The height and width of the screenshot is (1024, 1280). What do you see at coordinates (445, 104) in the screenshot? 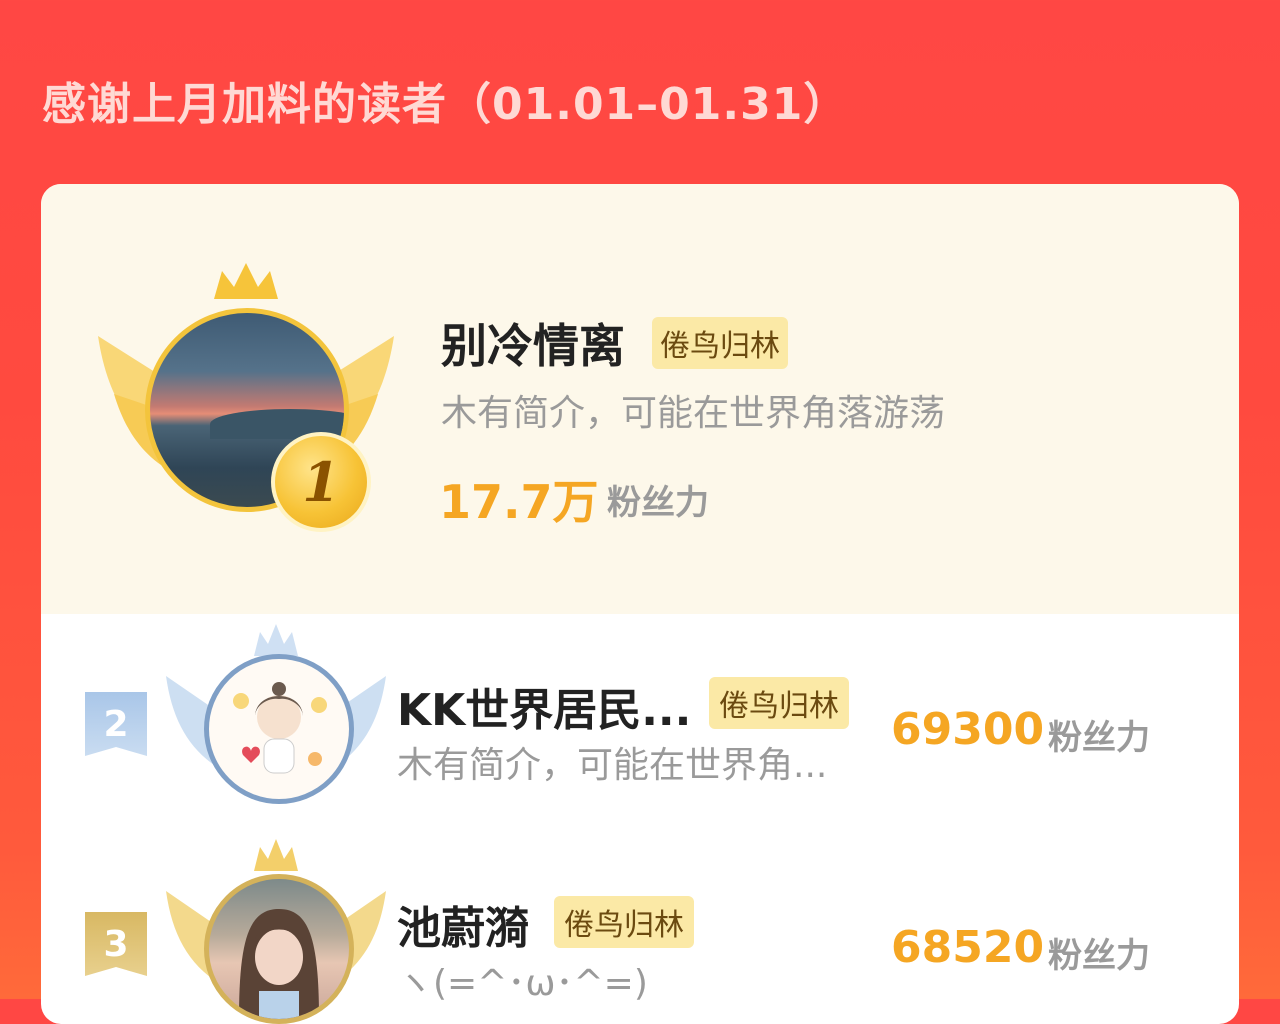
I see `page-title: 感谢上月加料的读者（01.01–01.31）` at bounding box center [445, 104].